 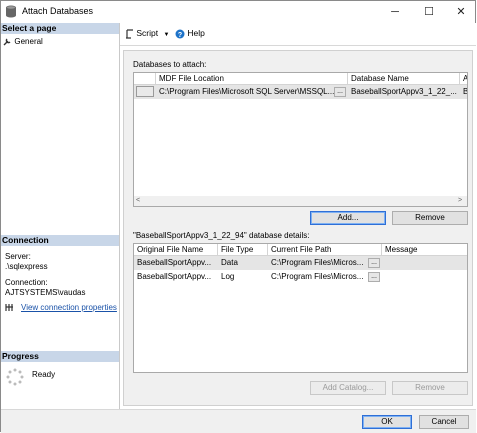 I want to click on help-icon: ?, so click(x=180, y=34).